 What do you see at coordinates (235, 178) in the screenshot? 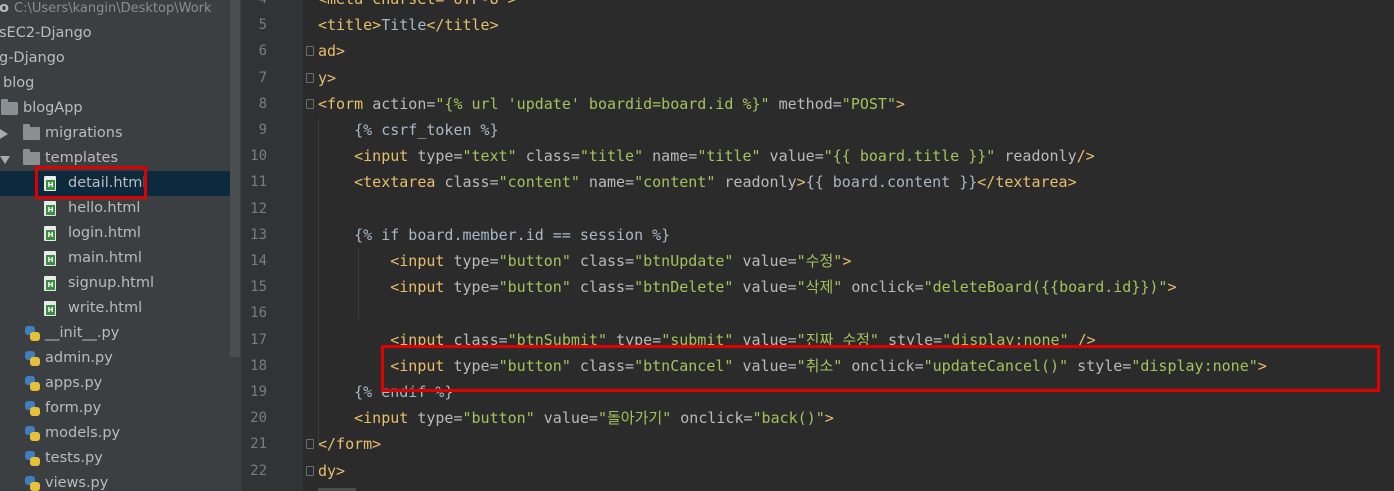
I see `sidebar-scrollbar-thumb` at bounding box center [235, 178].